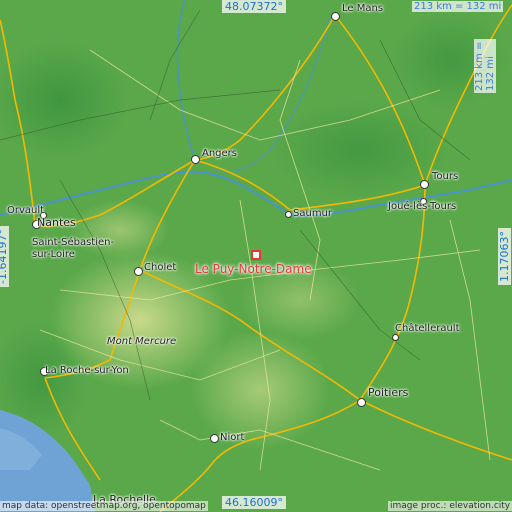  Describe the element at coordinates (254, 502) in the screenshot. I see `south-bound-label: 46.16009°` at that location.